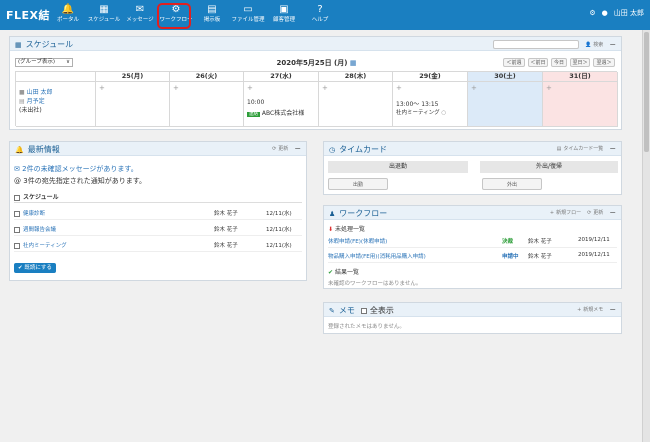 This screenshot has width=650, height=442. What do you see at coordinates (628, 13) in the screenshot?
I see `user-name: 山田 太郎` at bounding box center [628, 13].